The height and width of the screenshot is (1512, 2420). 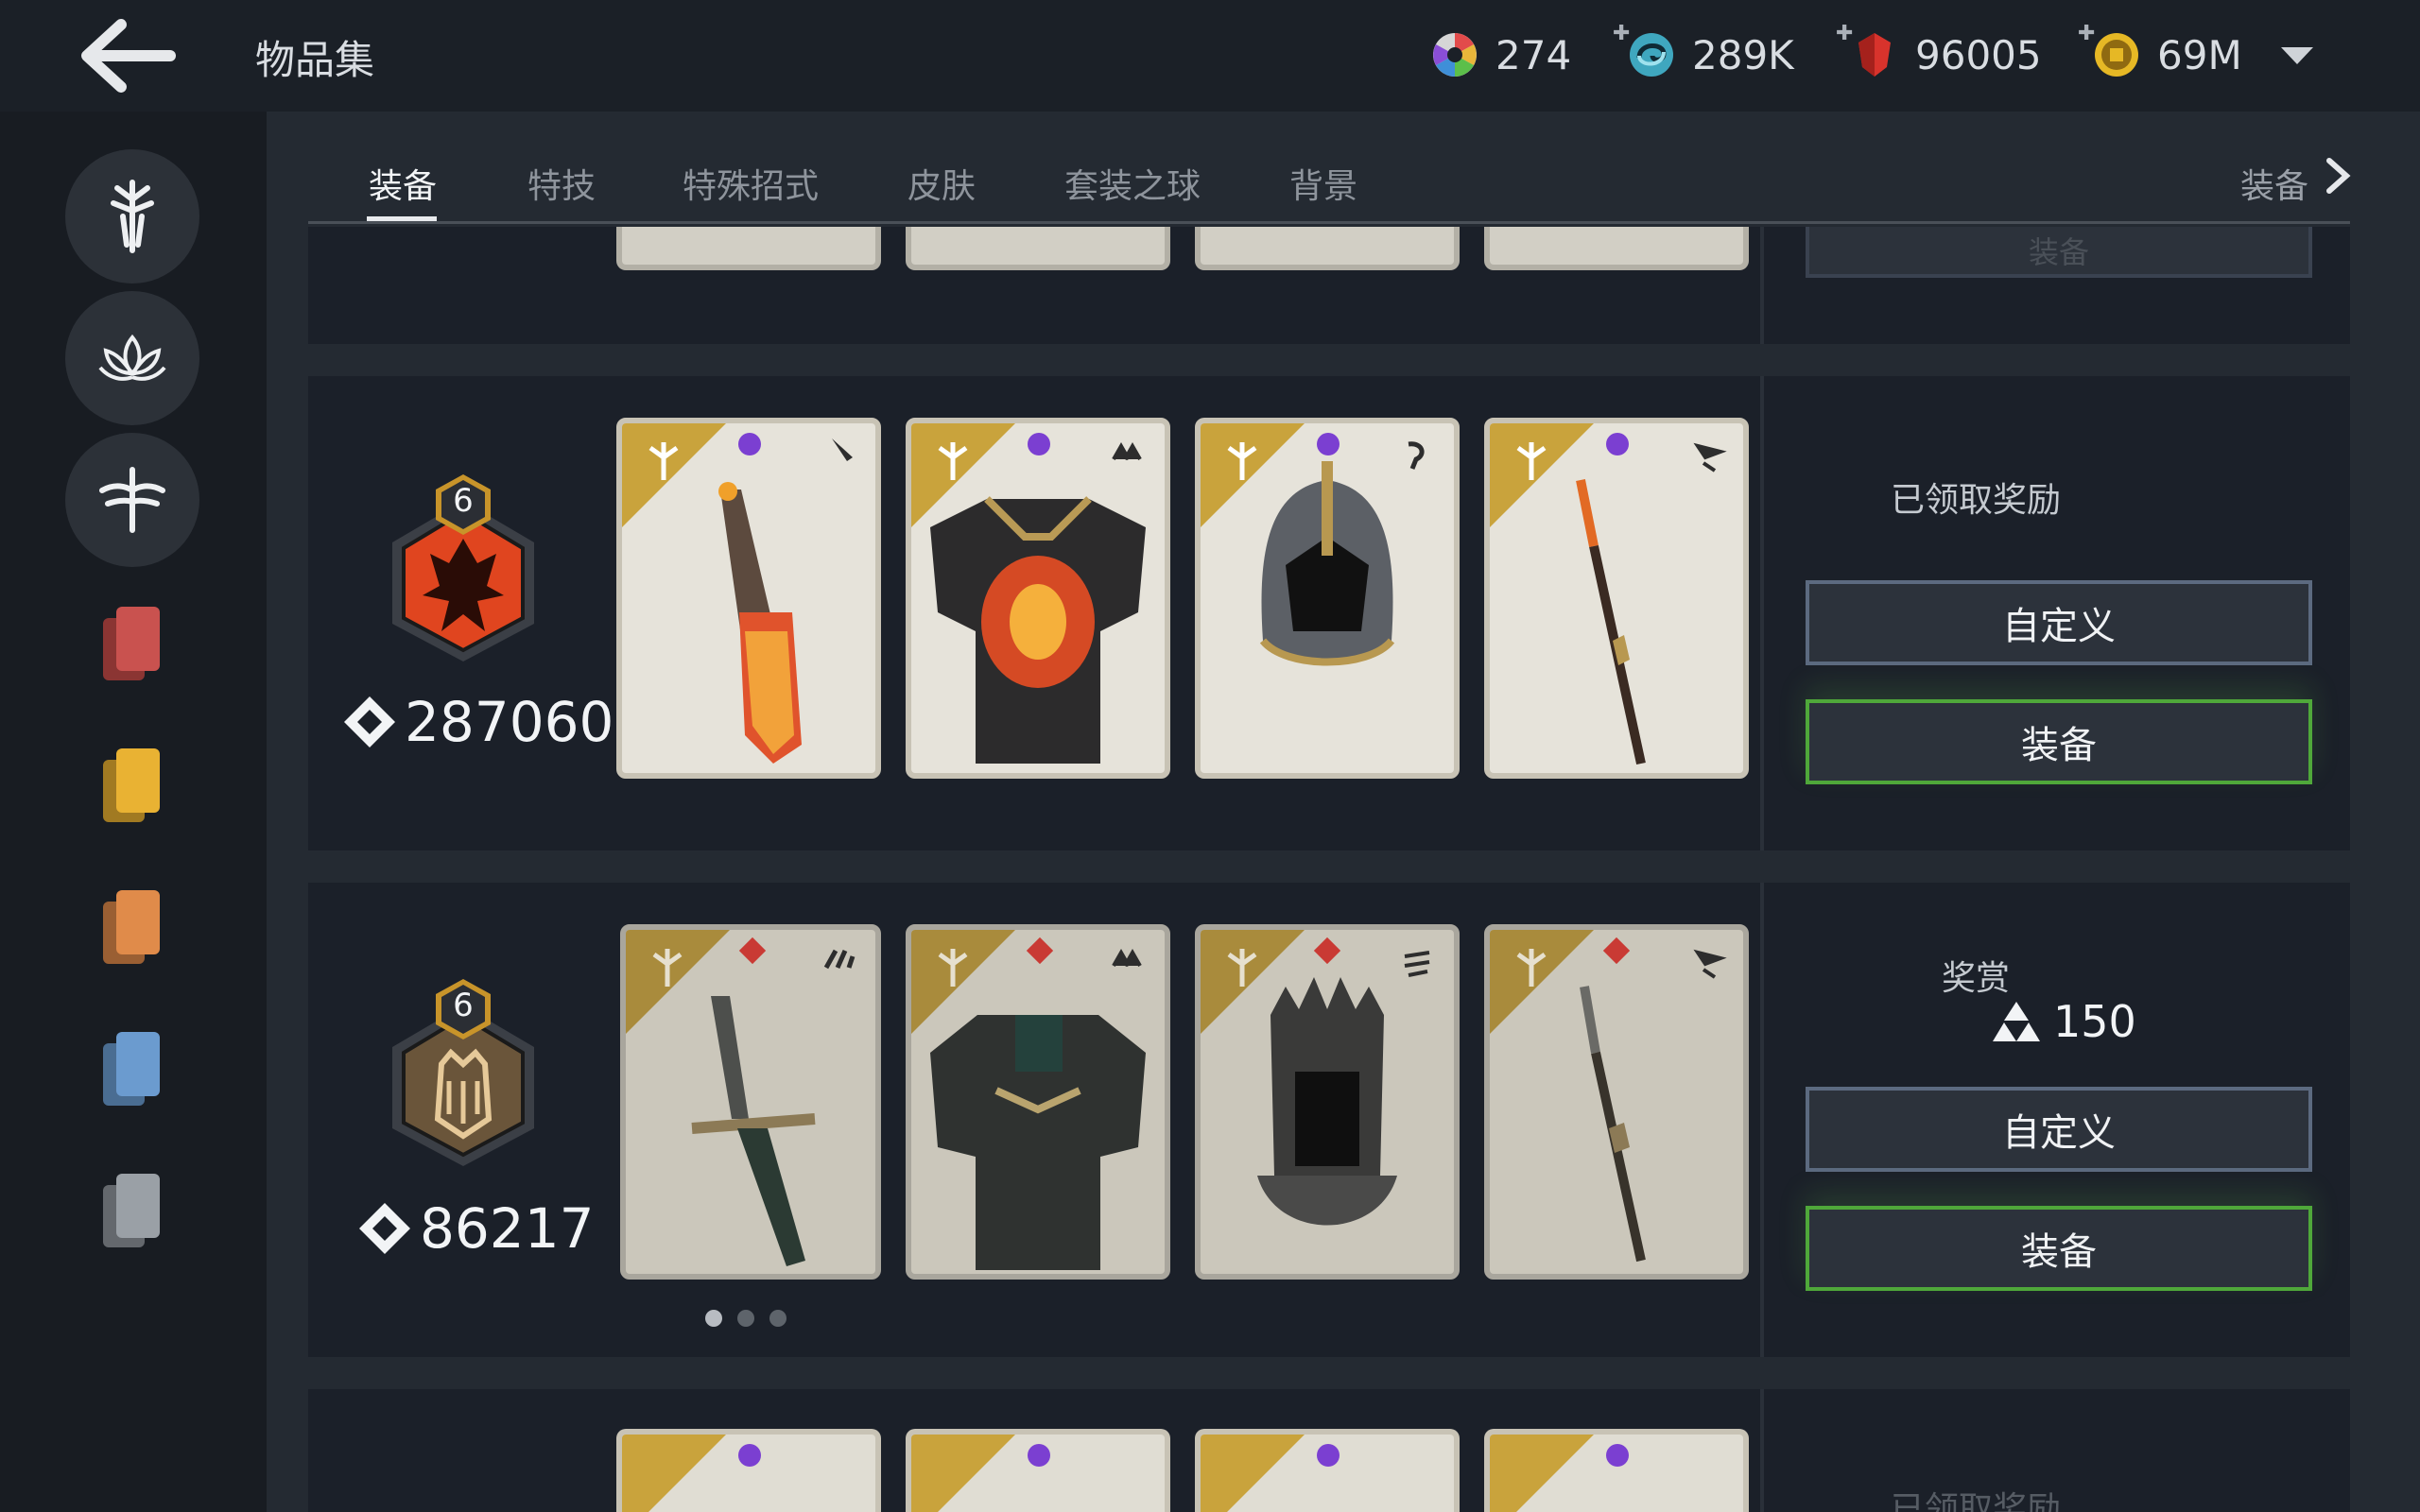 I want to click on currency-value: 69M, so click(x=2199, y=54).